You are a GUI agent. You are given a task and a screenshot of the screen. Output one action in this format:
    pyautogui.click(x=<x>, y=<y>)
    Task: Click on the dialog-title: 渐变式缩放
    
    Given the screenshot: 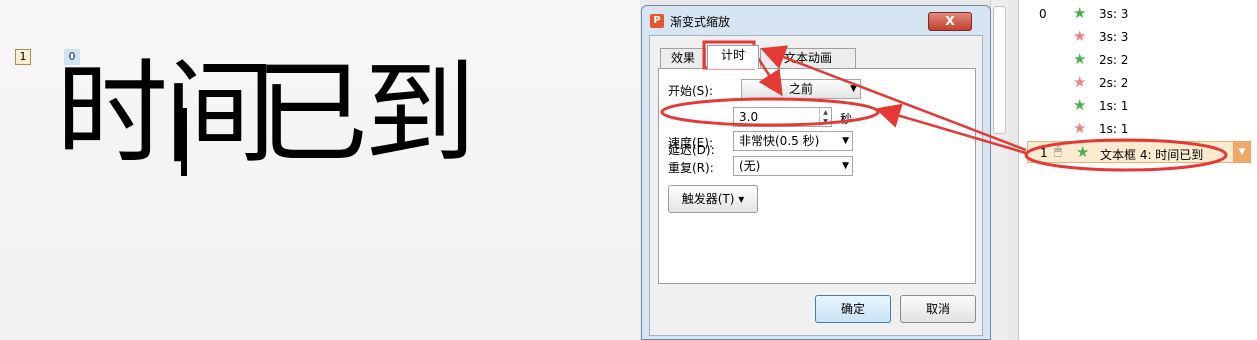 What is the action you would take?
    pyautogui.click(x=700, y=22)
    